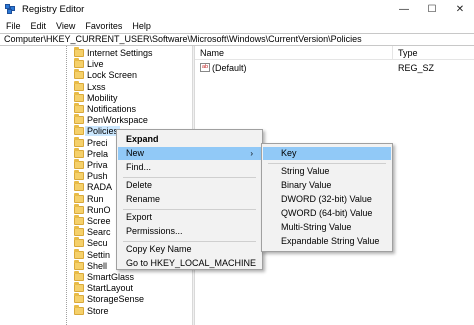 This screenshot has height=325, width=474. What do you see at coordinates (65, 26) in the screenshot?
I see `menu-view: View` at bounding box center [65, 26].